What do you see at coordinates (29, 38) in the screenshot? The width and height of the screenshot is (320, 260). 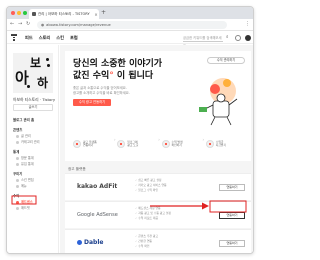 I see `nav-feed: 피드` at bounding box center [29, 38].